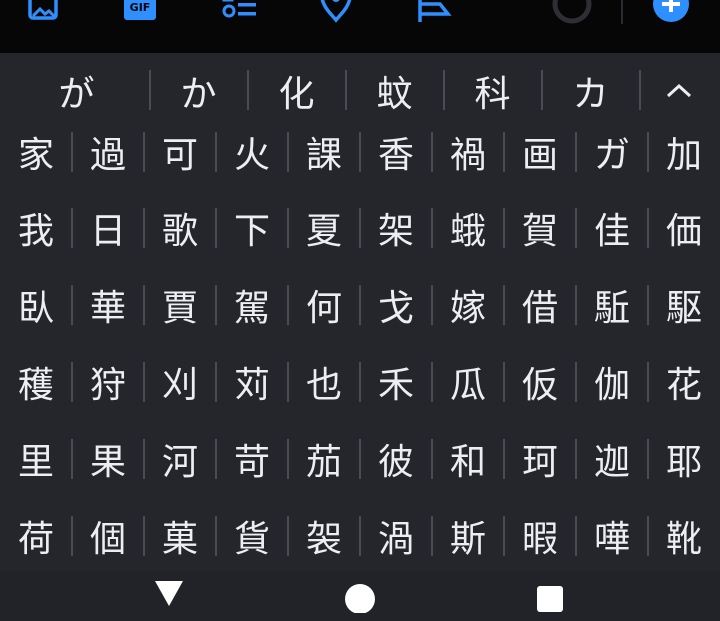 This screenshot has width=720, height=621. What do you see at coordinates (612, 536) in the screenshot?
I see `grid-cell: 嘩` at bounding box center [612, 536].